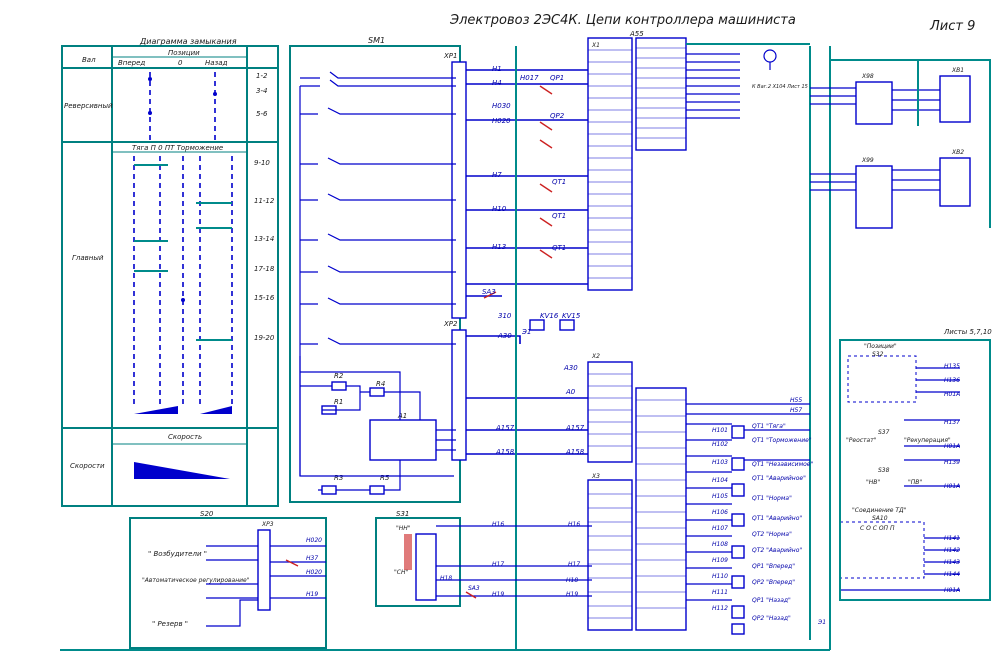  I want to click on main-labels: Тяга П 0 ПТ Торможение, so click(177, 148).